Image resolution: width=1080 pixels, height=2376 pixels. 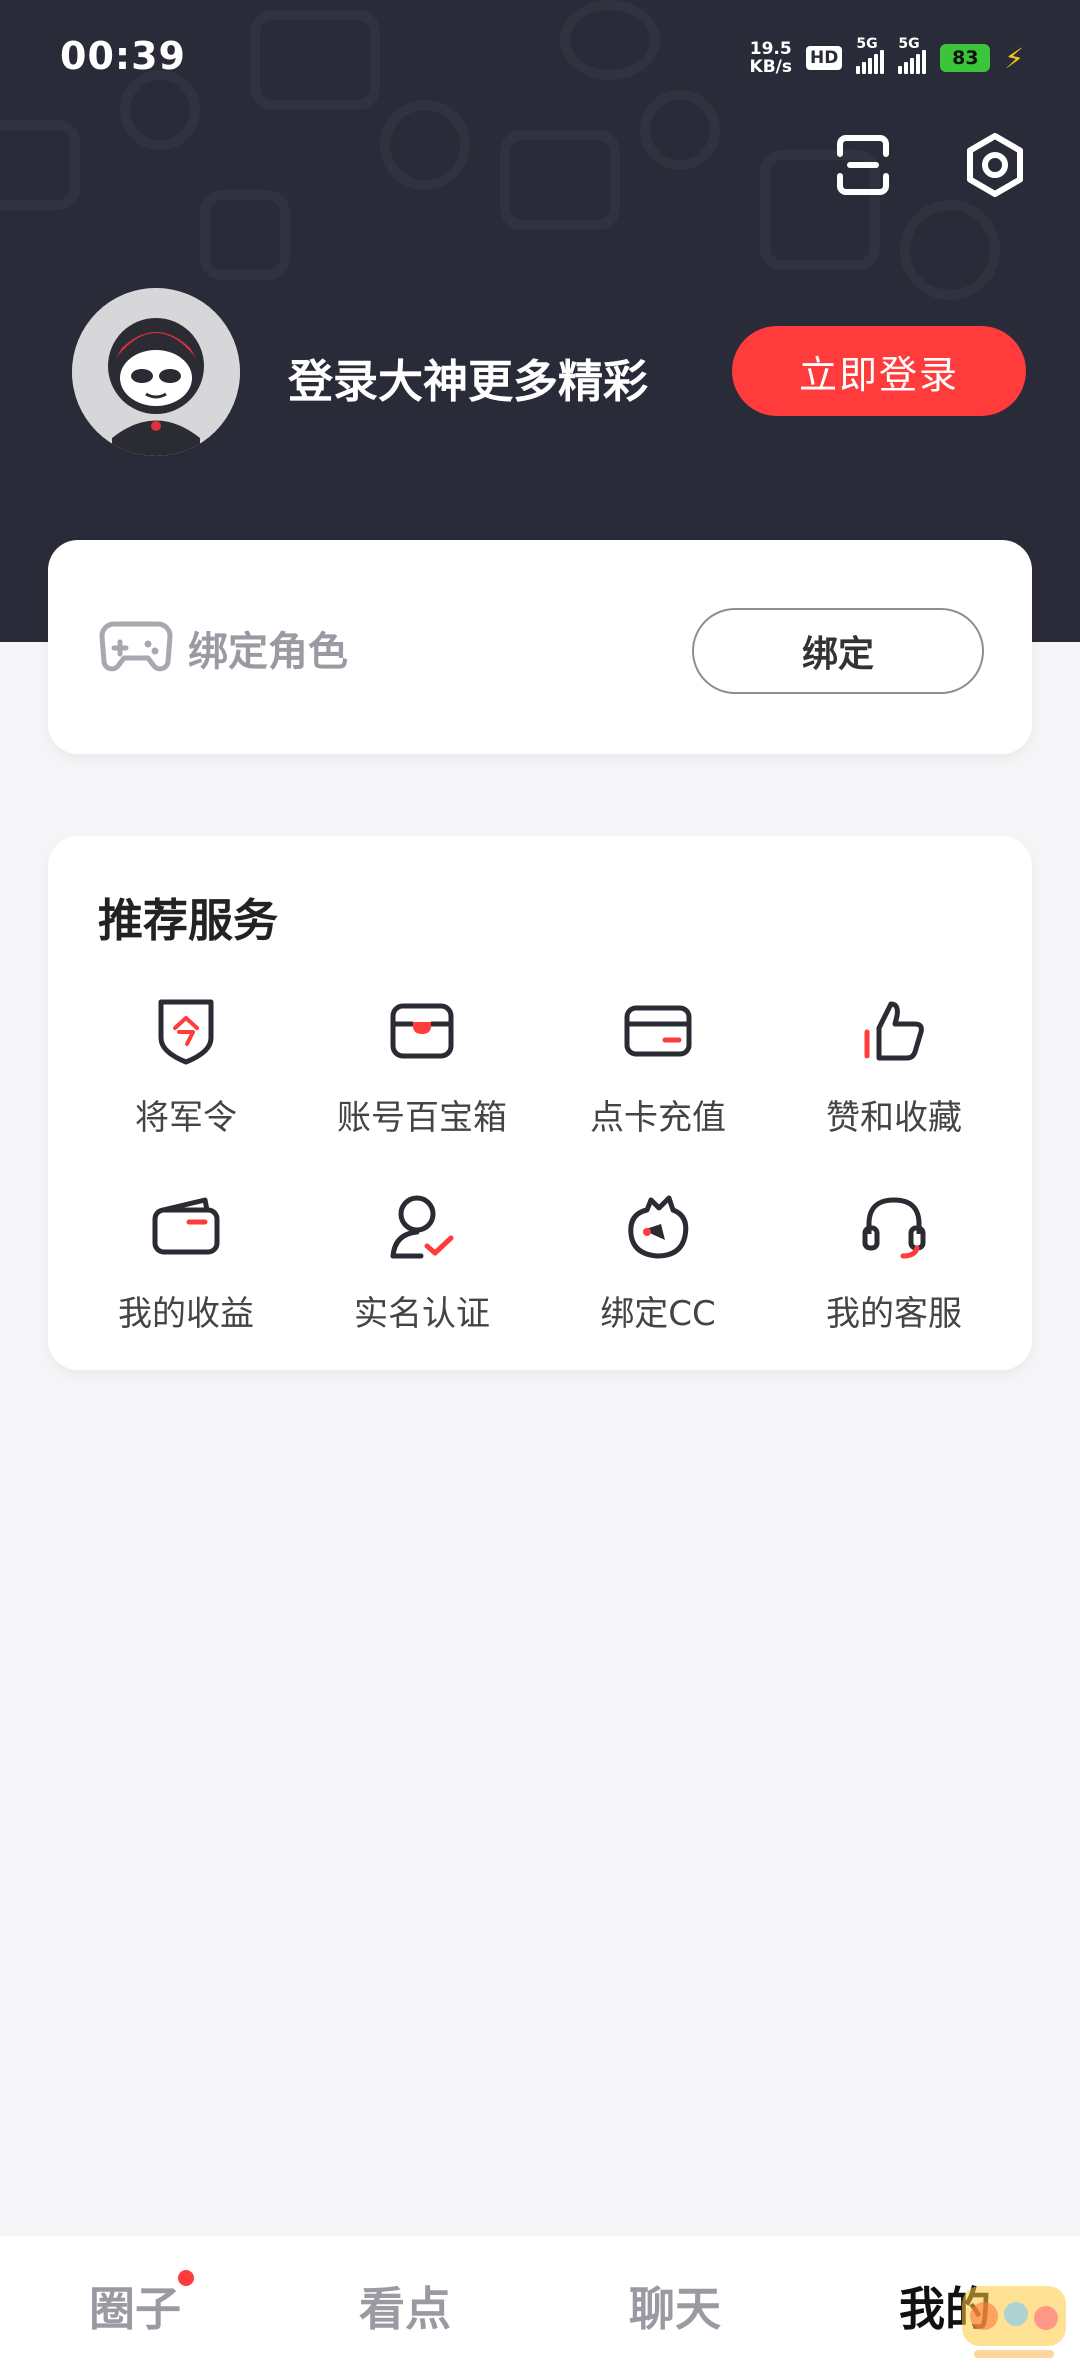 What do you see at coordinates (658, 1314) in the screenshot?
I see `service-label: 绑定CC` at bounding box center [658, 1314].